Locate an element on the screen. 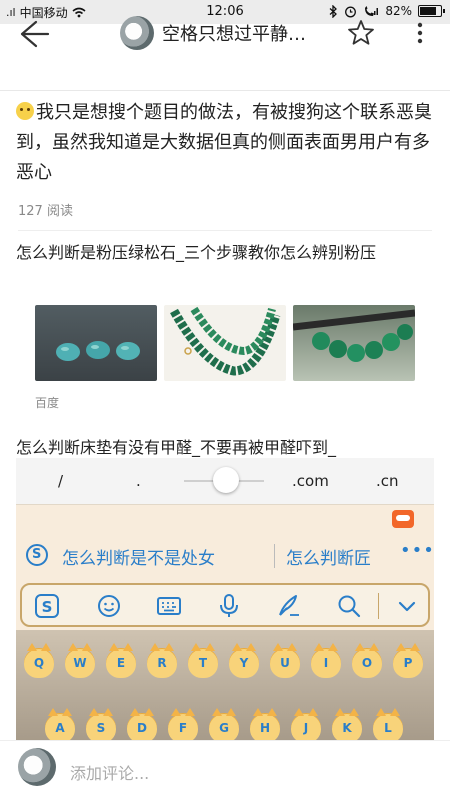  key-l: L is located at coordinates (388, 725).